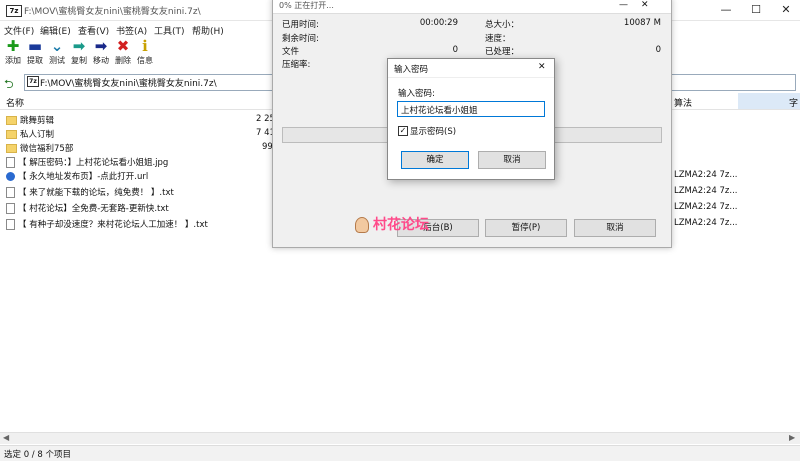 The height and width of the screenshot is (461, 800). Describe the element at coordinates (502, 52) in the screenshot. I see `processed-label: 已处理：` at that location.